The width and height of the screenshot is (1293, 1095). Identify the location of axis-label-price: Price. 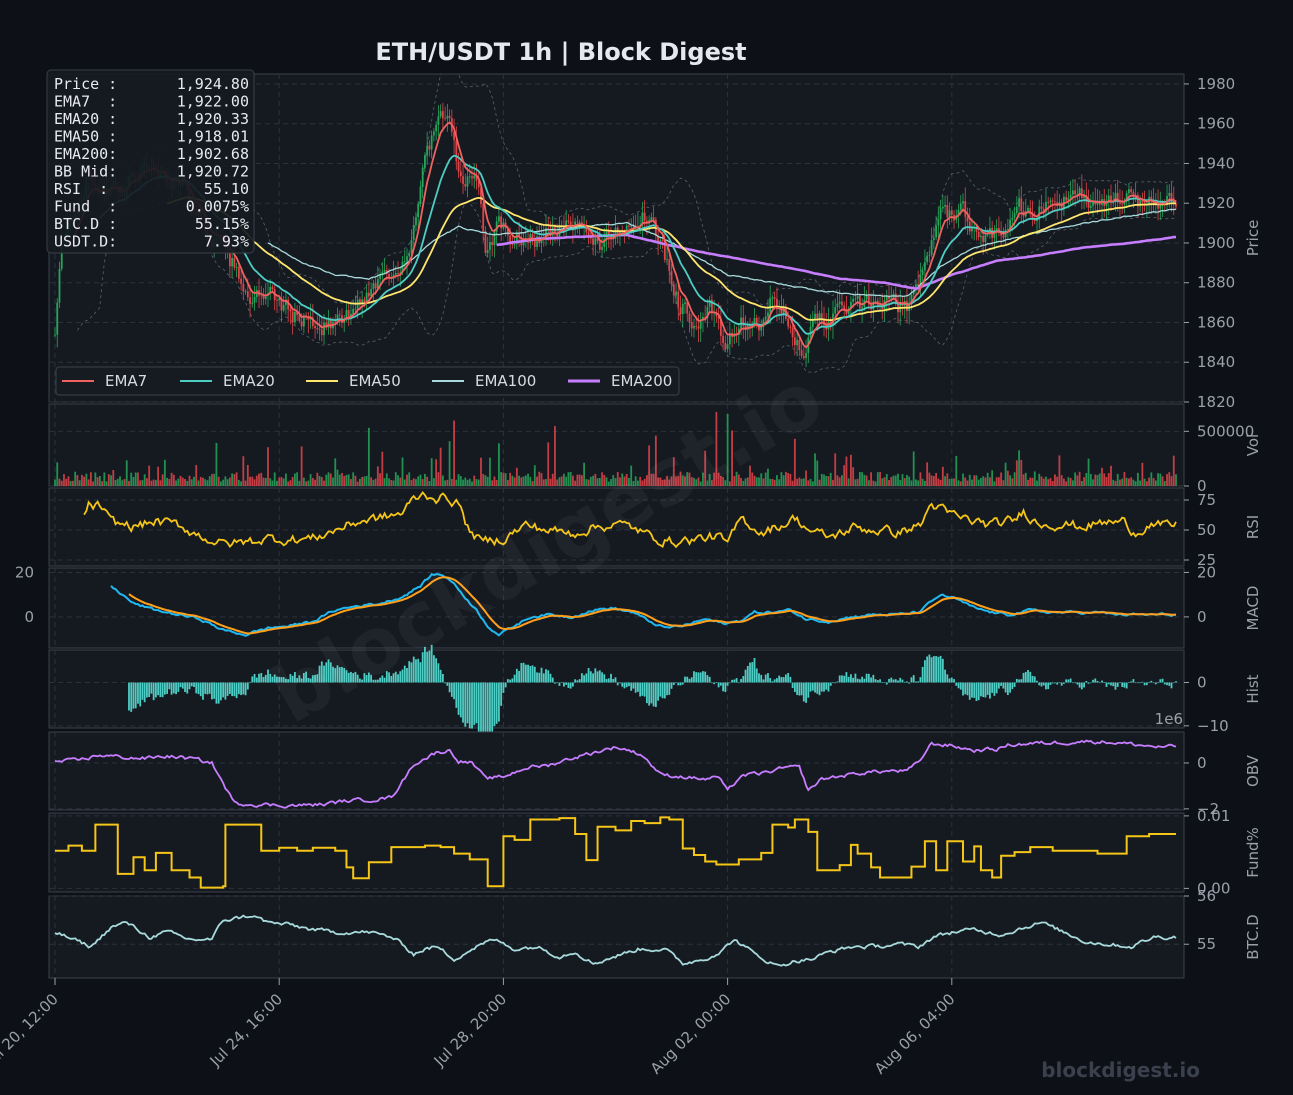
(1253, 238).